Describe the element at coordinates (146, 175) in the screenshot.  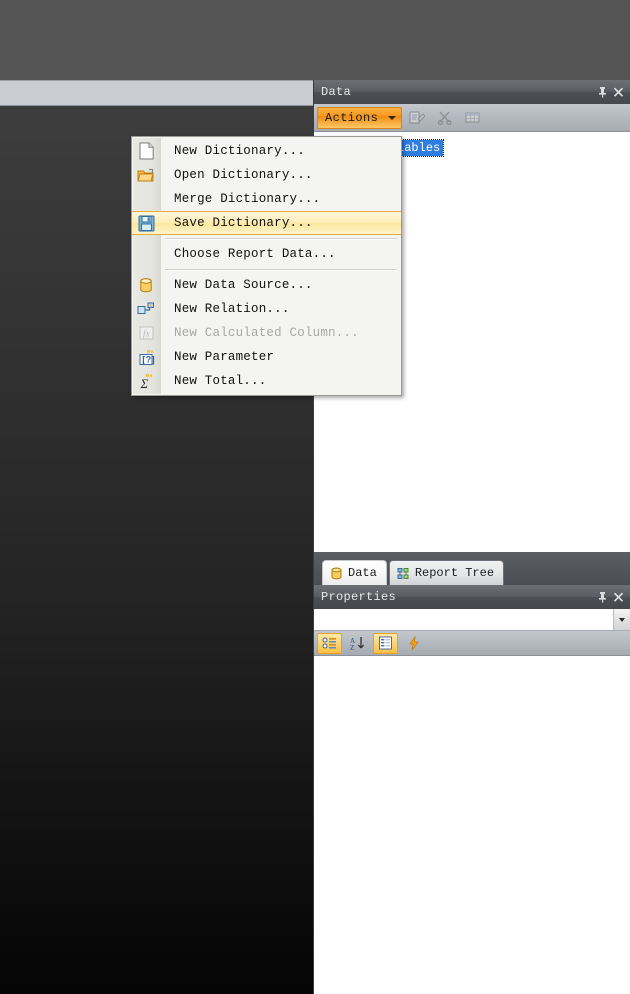
I see `open-folder-icon` at that location.